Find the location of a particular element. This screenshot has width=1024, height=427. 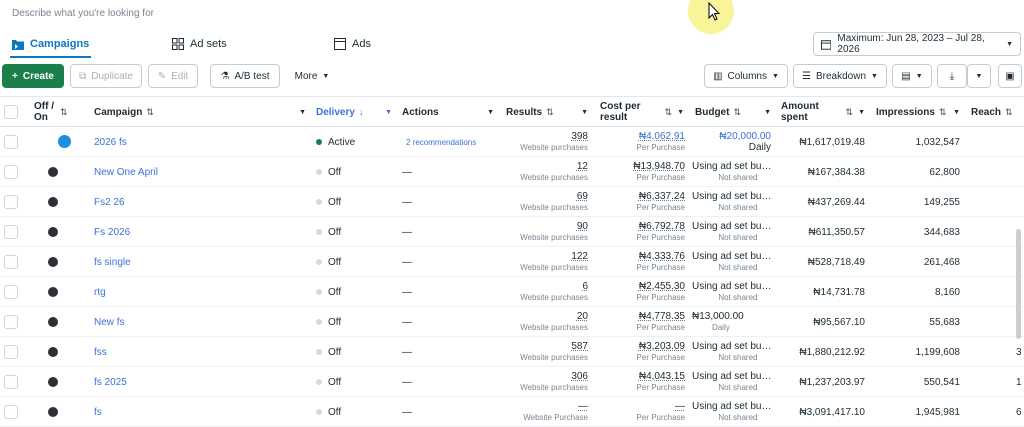

vertical-scrollbar is located at coordinates (1018, 284).